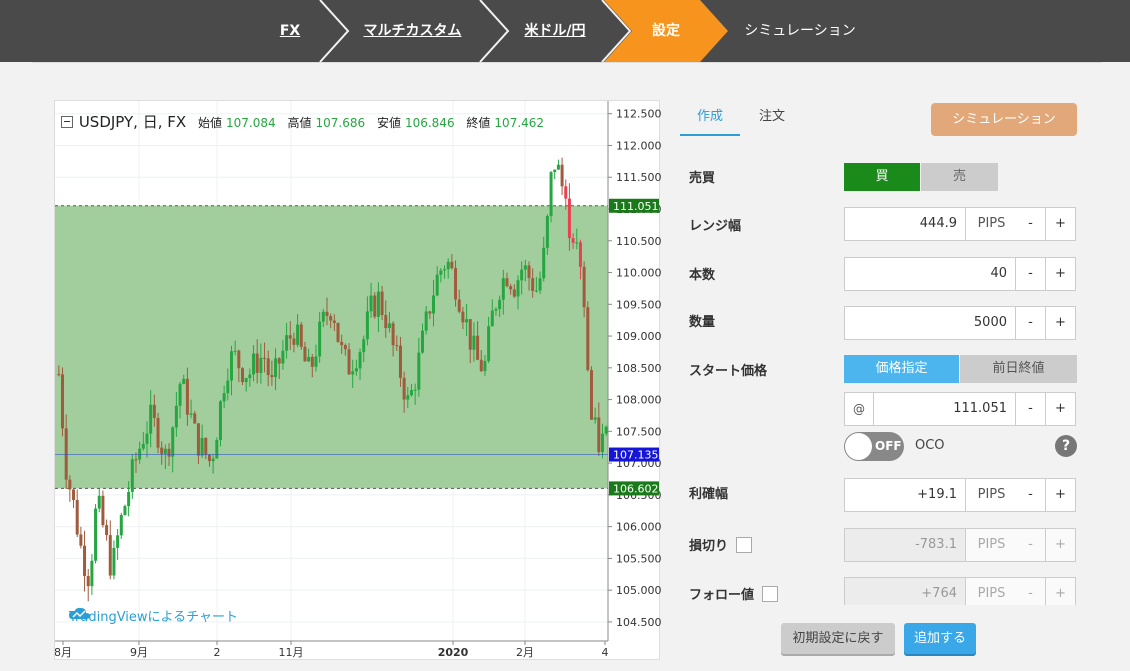 The height and width of the screenshot is (671, 1130). Describe the element at coordinates (1061, 409) in the screenshot. I see `start-price-plus-button: +` at that location.